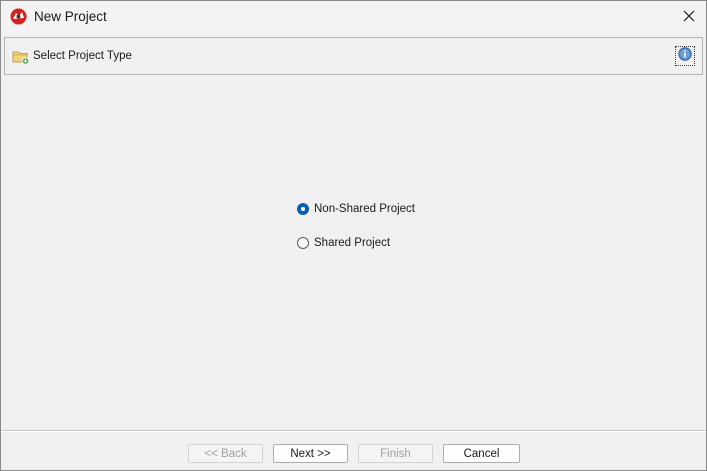  Describe the element at coordinates (21, 57) in the screenshot. I see `folder-icon` at that location.